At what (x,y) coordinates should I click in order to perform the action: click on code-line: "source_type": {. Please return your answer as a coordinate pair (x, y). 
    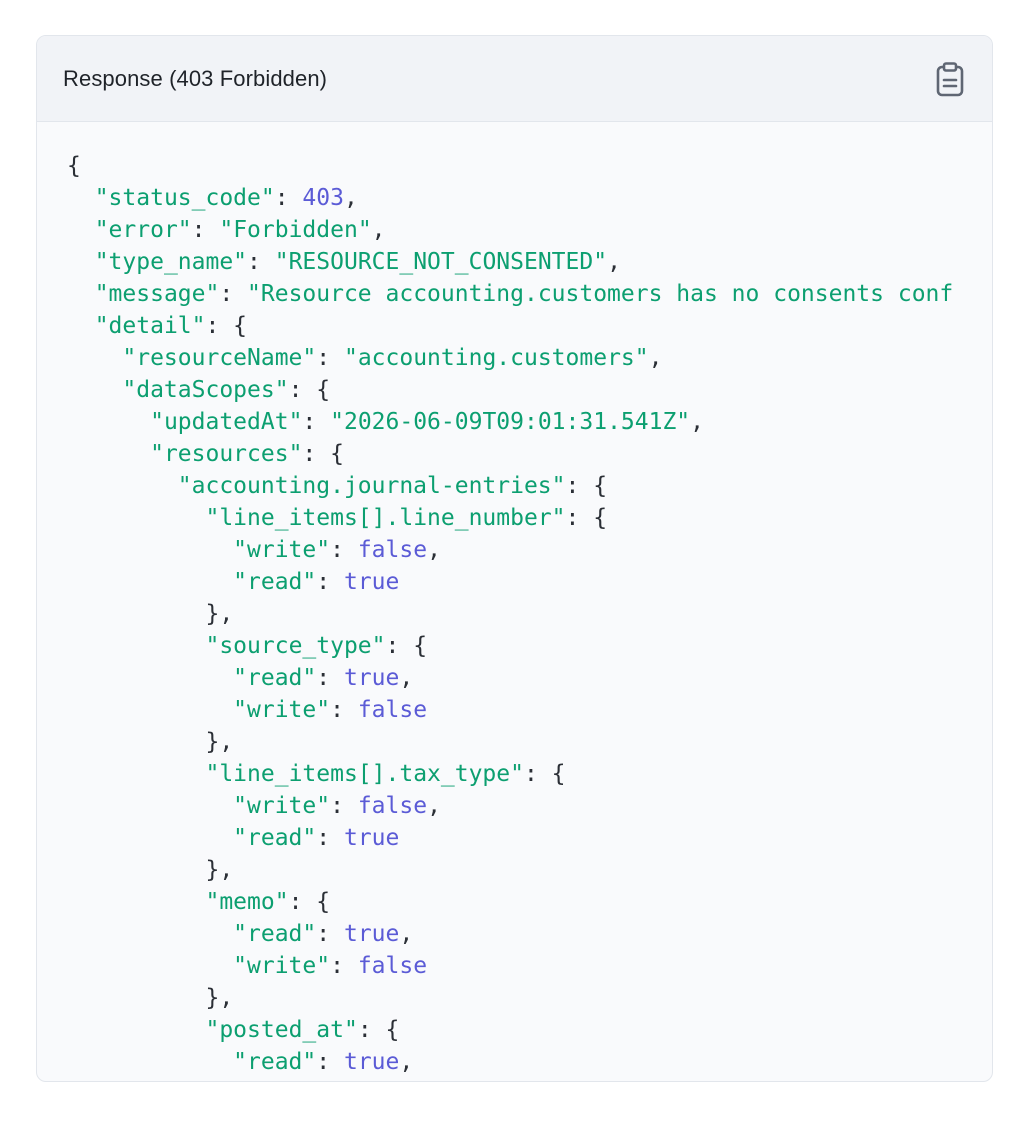
    Looking at the image, I should click on (247, 646).